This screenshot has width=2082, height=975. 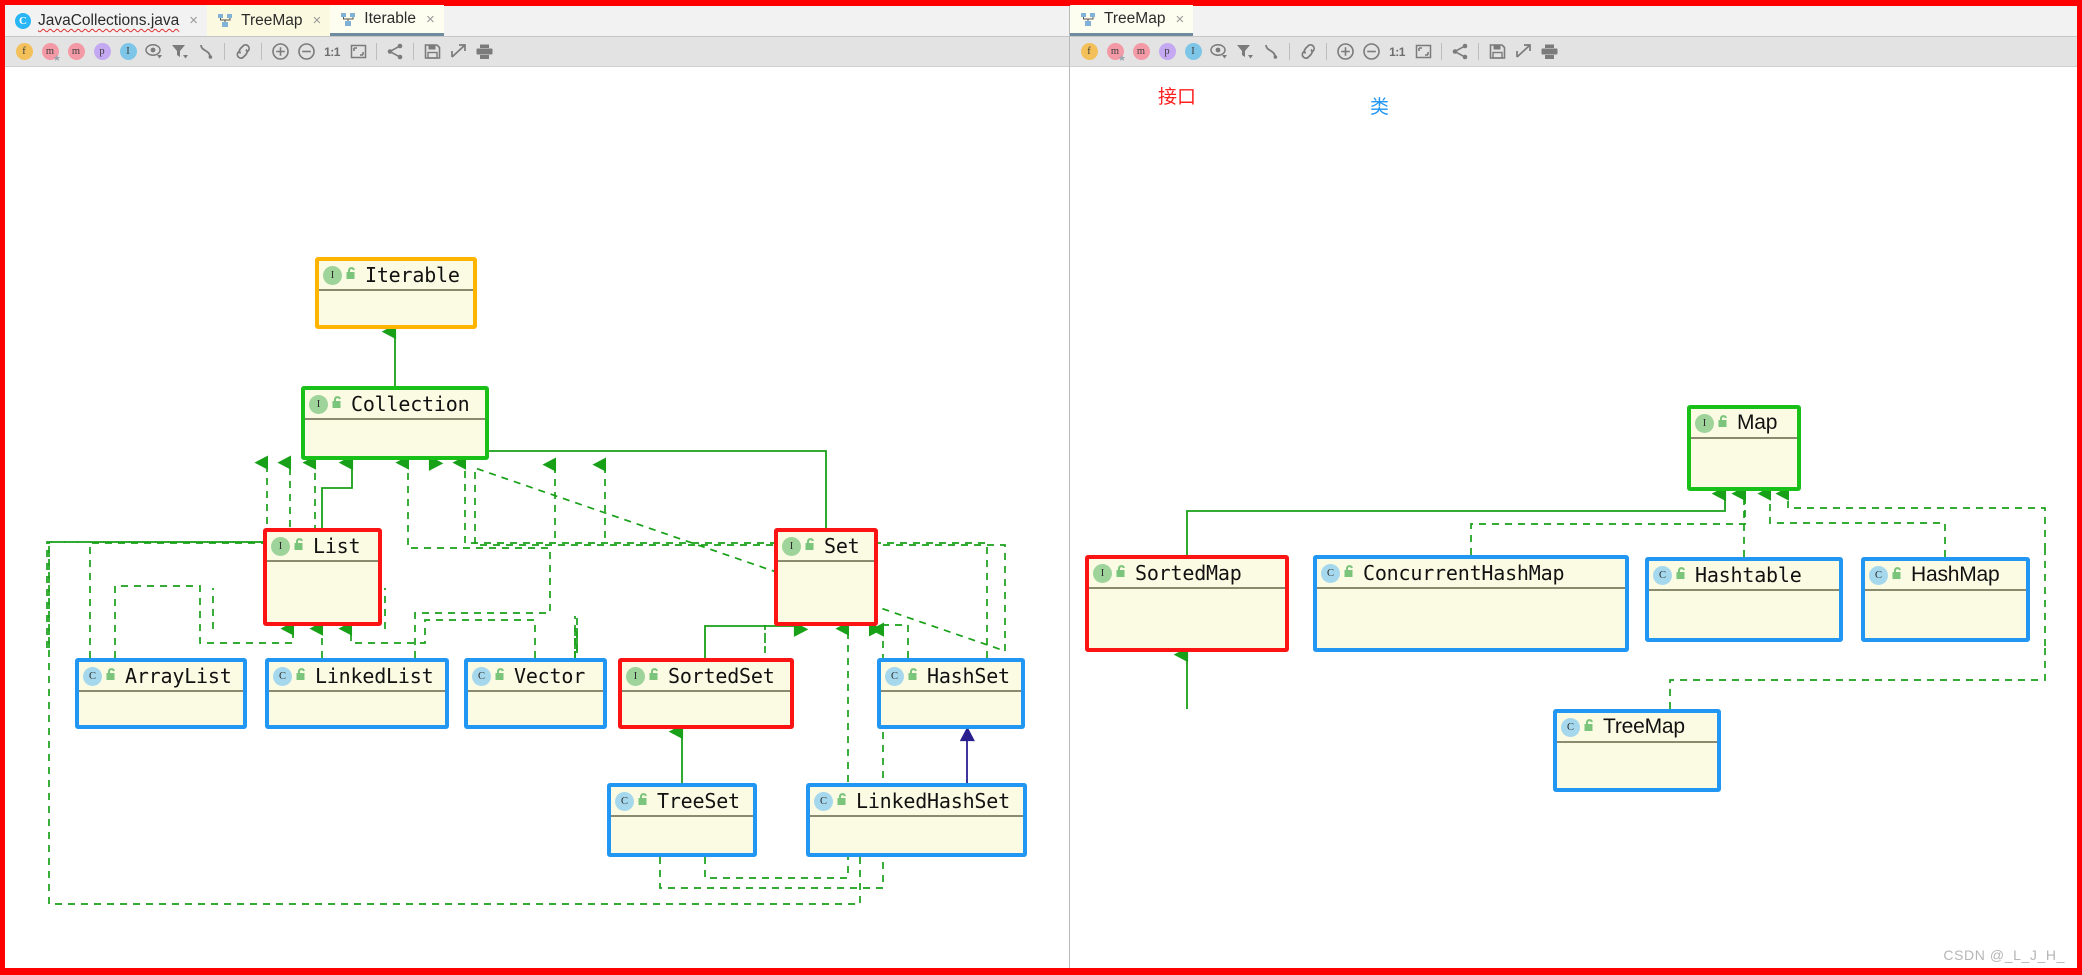 I want to click on node-title: ArrayList, so click(x=178, y=676).